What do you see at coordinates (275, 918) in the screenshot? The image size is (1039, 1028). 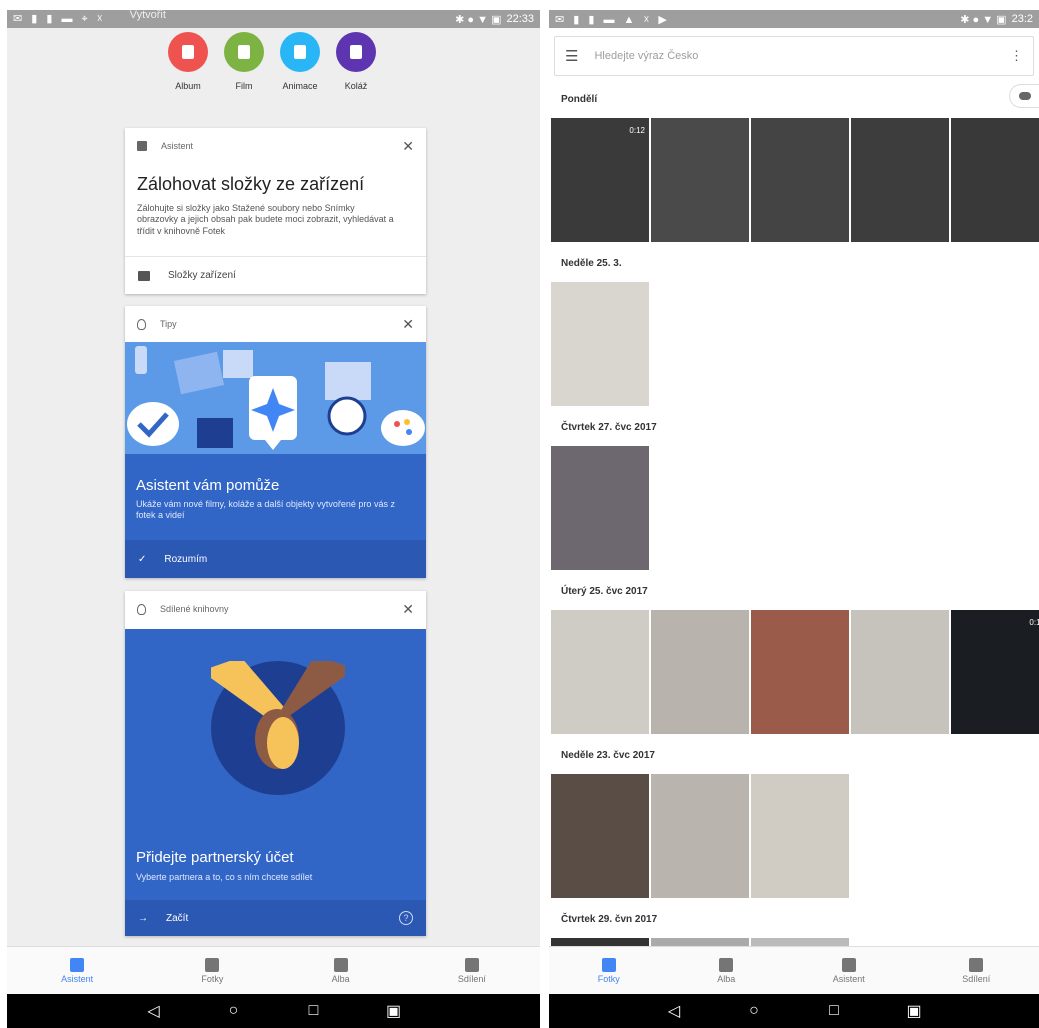 I see `start-button: → Začít ?` at bounding box center [275, 918].